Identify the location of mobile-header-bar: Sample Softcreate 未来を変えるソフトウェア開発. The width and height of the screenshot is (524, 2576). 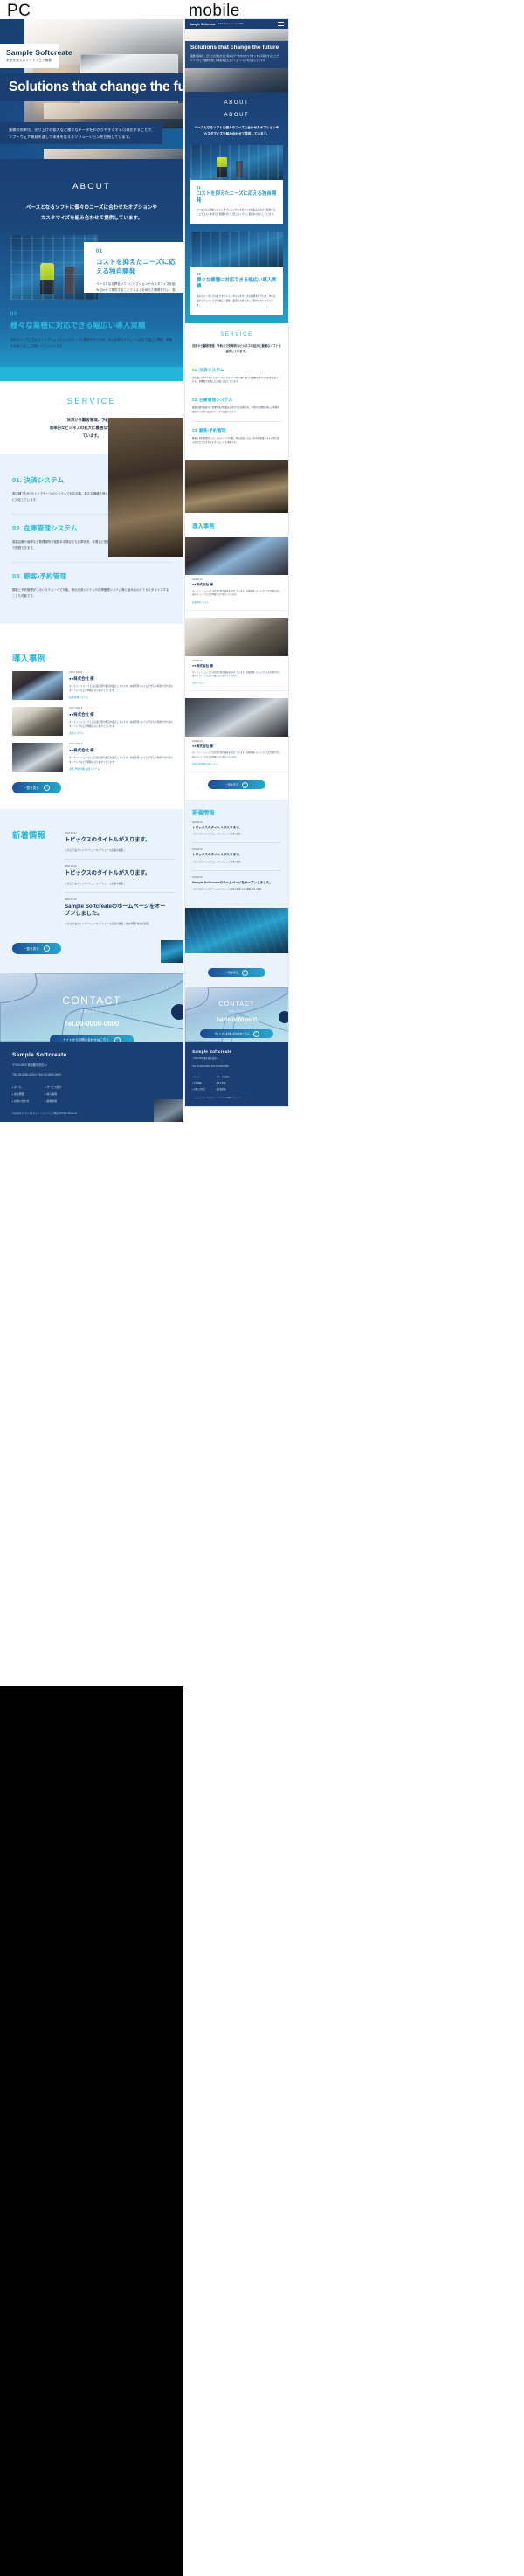
(236, 24).